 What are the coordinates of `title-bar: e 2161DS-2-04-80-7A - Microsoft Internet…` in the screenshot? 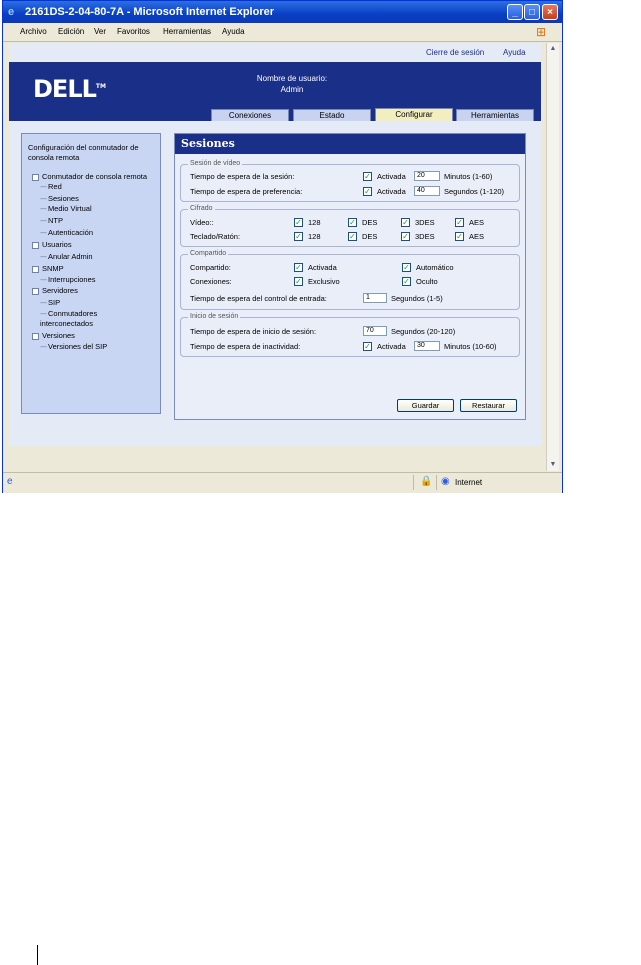 It's located at (282, 12).